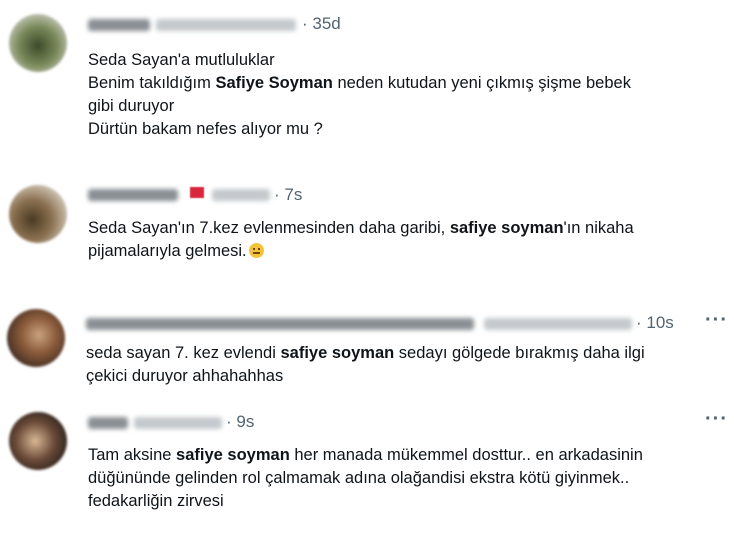  What do you see at coordinates (156, 501) in the screenshot?
I see `tweet-text-segment: fedakarliğin zirvesi` at bounding box center [156, 501].